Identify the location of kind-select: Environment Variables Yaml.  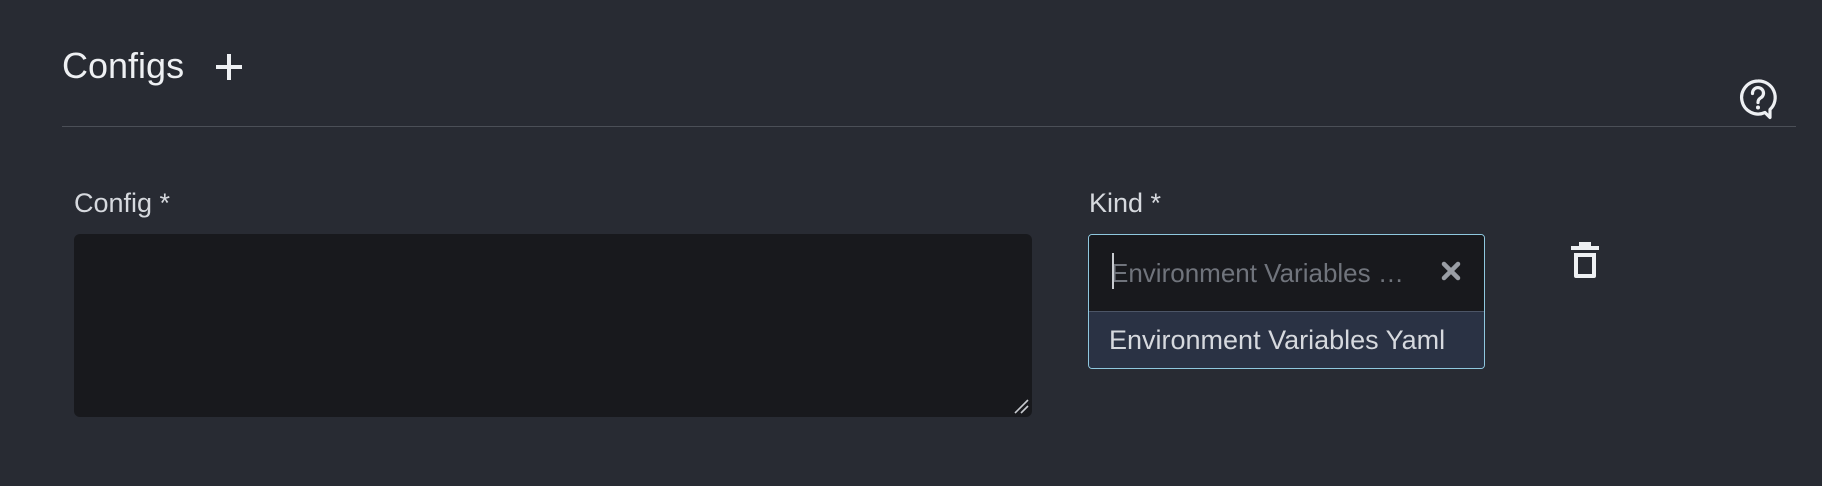
(1286, 301).